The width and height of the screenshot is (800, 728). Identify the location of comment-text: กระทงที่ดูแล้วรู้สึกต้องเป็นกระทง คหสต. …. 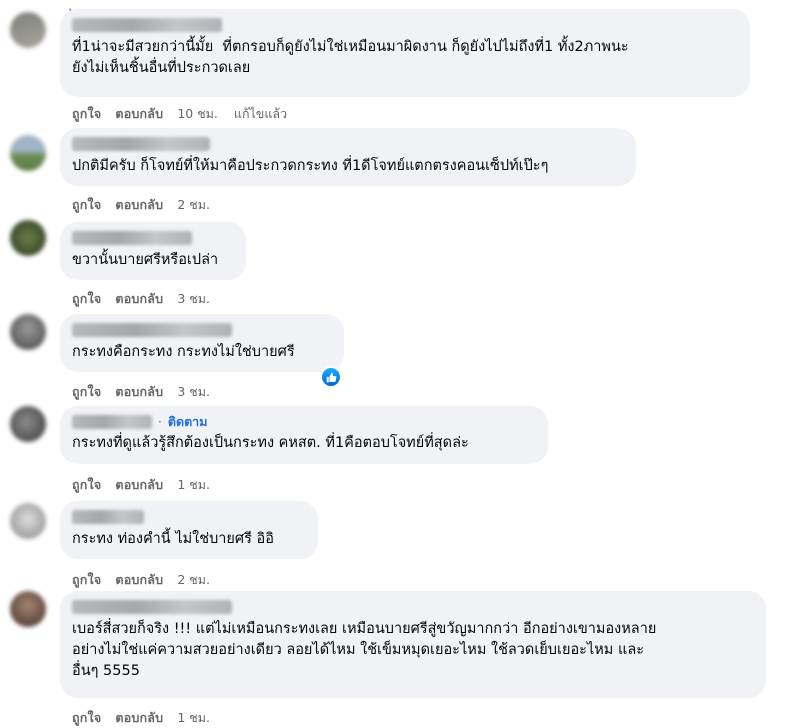
(270, 443).